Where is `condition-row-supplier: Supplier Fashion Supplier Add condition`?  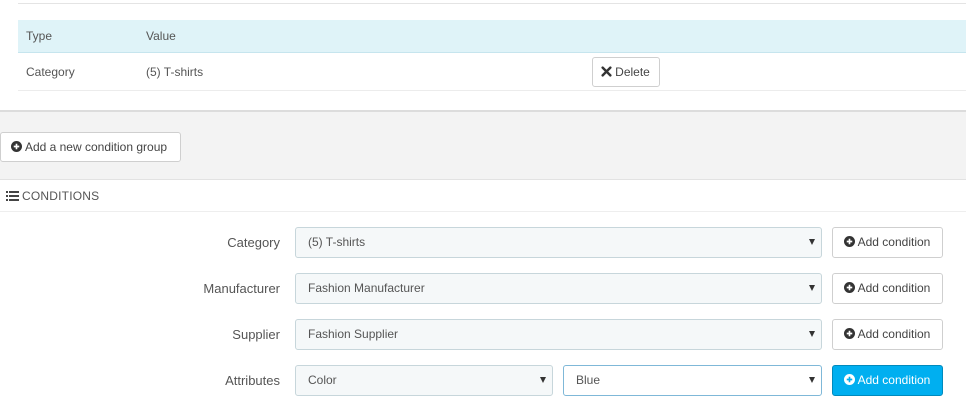
condition-row-supplier: Supplier Fashion Supplier Add condition is located at coordinates (483, 334).